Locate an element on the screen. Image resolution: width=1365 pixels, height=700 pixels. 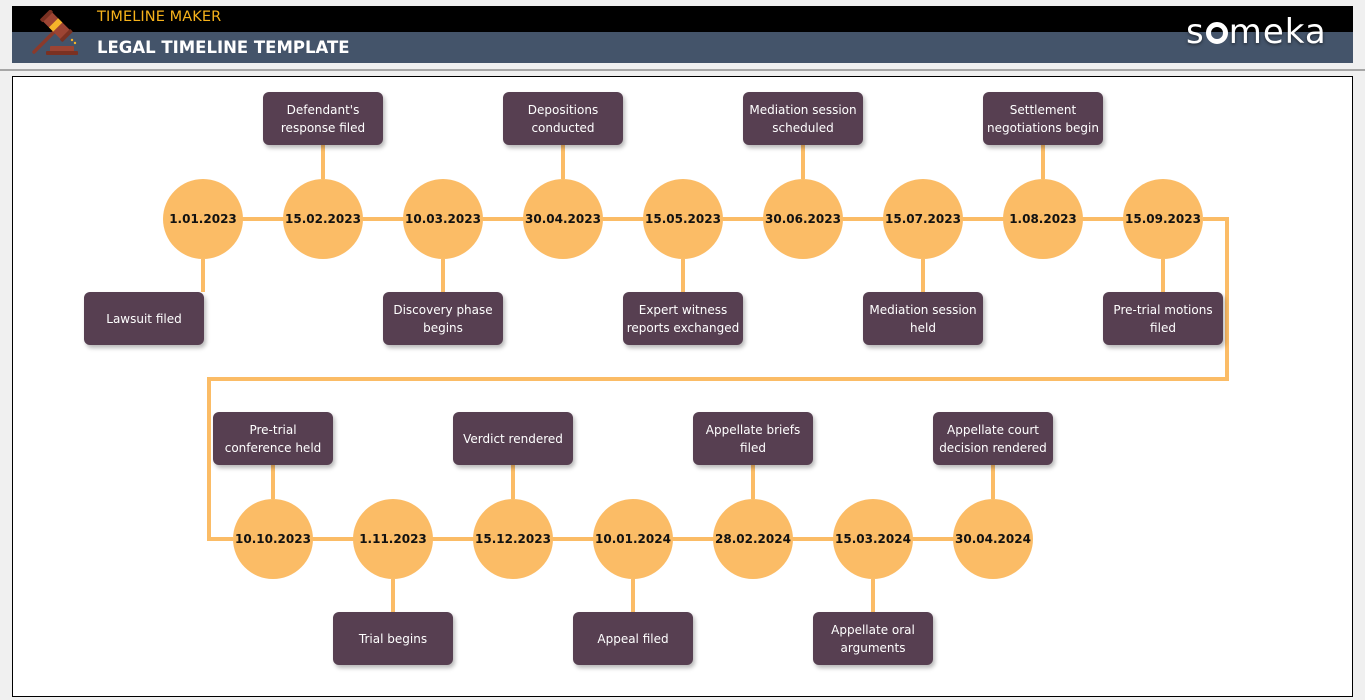
event-label-box: Mediation session scheduled is located at coordinates (803, 118).